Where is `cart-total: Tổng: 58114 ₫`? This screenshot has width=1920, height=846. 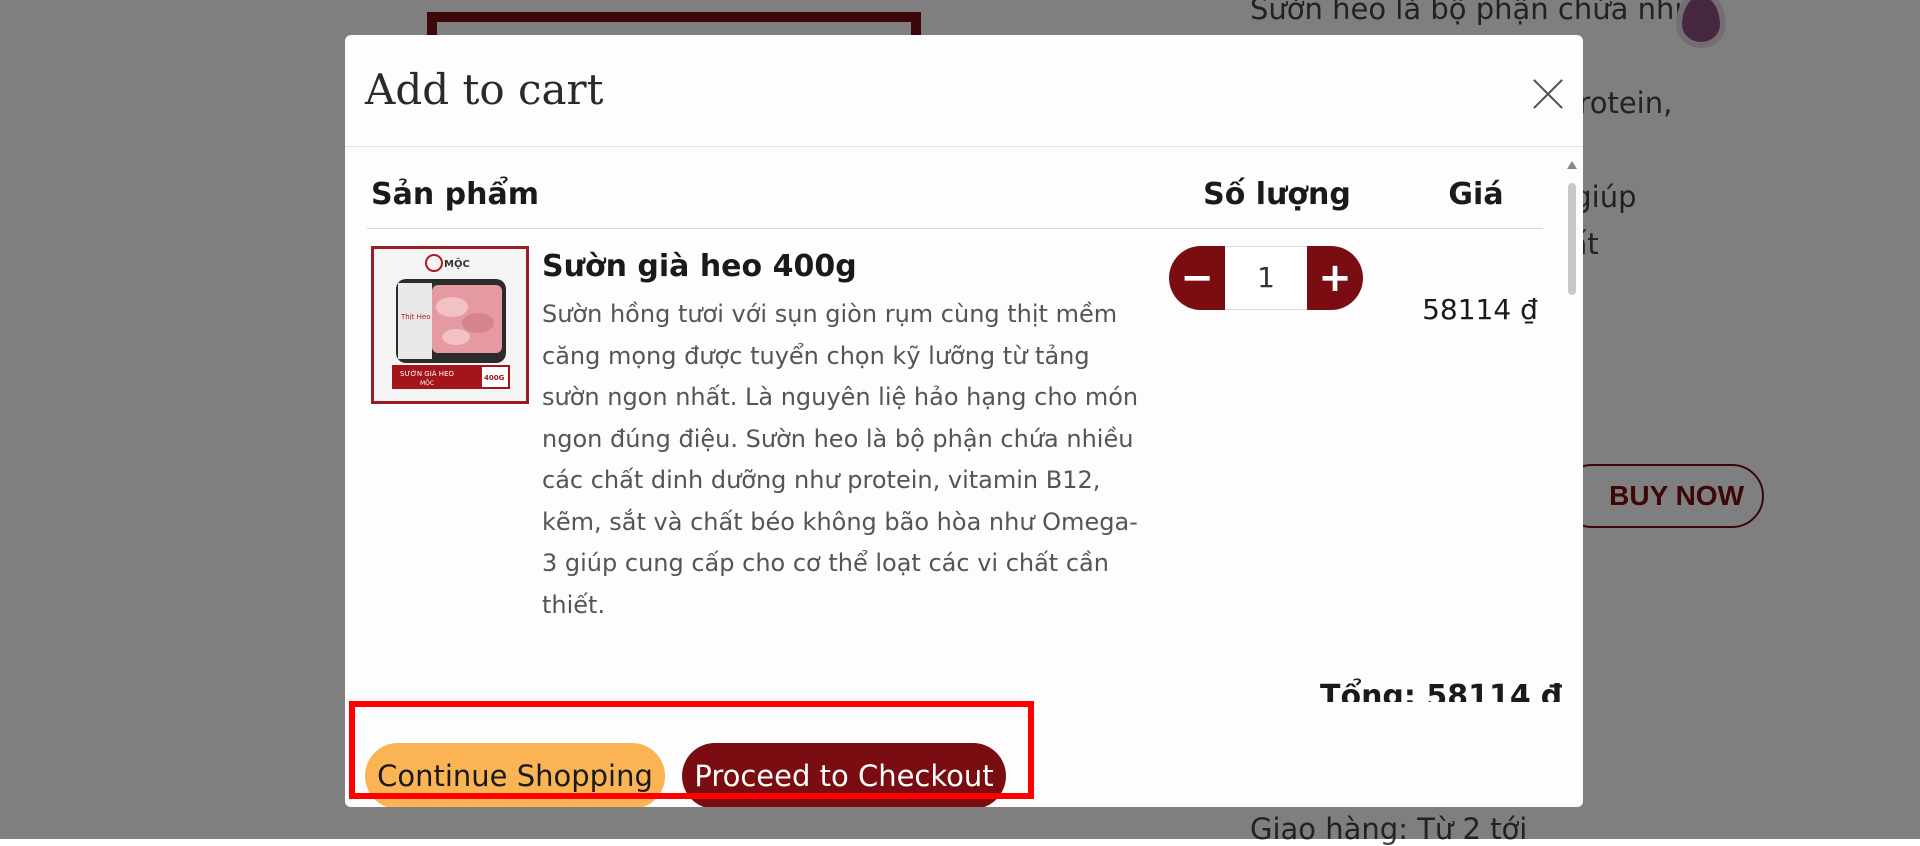 cart-total: Tổng: 58114 ₫ is located at coordinates (1441, 690).